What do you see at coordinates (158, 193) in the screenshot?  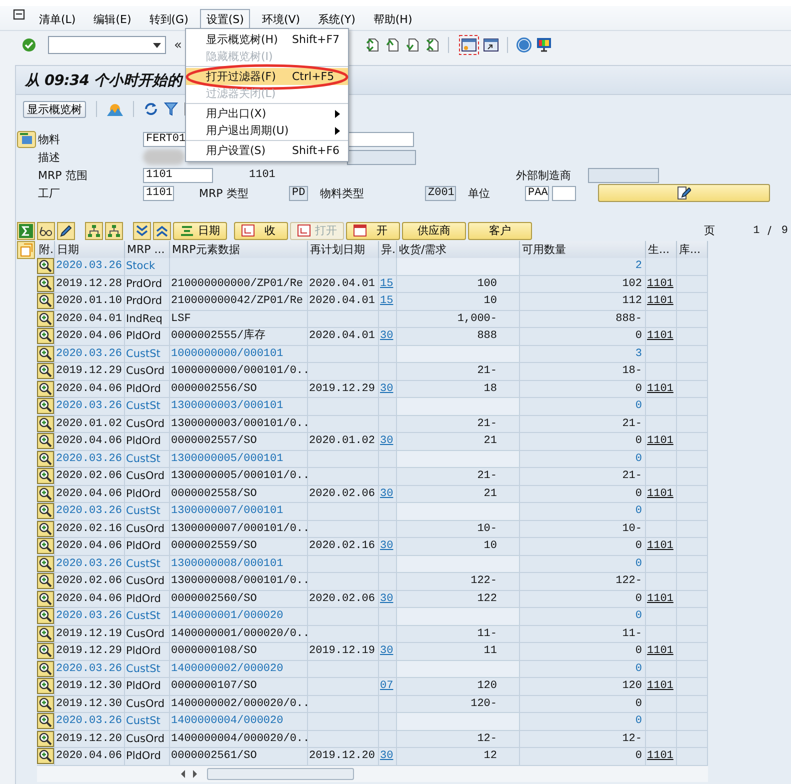 I see `plant-field: 1101` at bounding box center [158, 193].